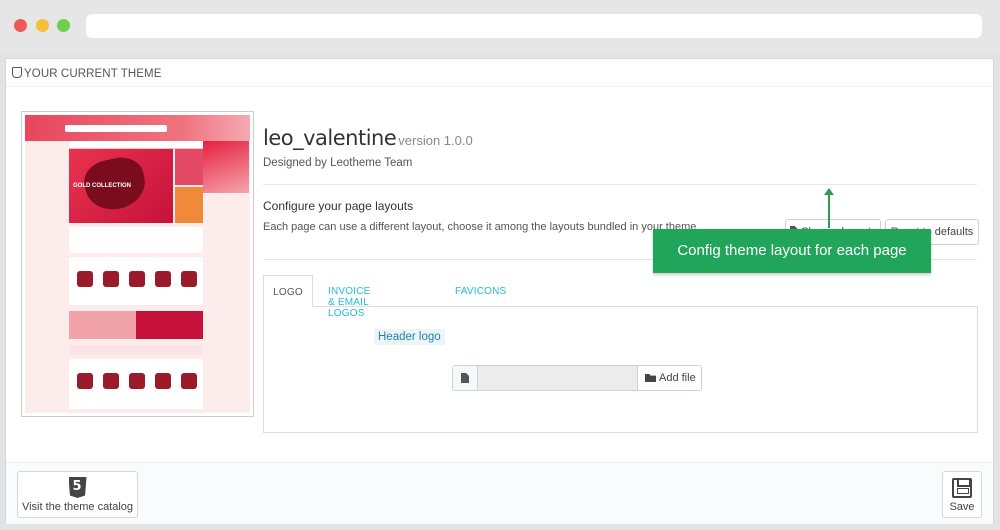  I want to click on maximize-window-dot, so click(63, 25).